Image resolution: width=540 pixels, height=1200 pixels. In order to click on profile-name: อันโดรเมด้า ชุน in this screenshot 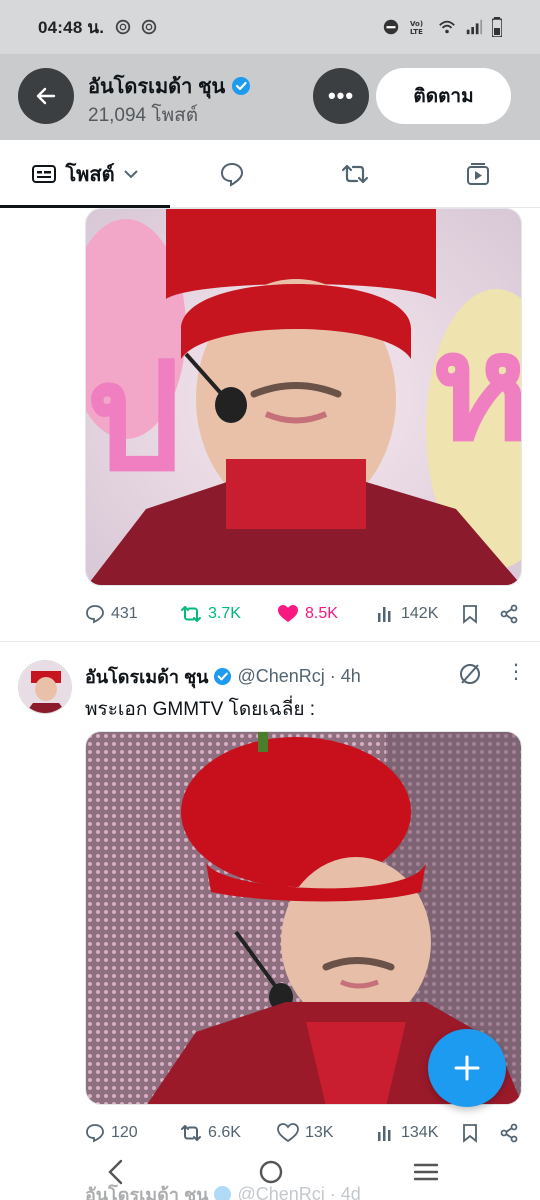, I will do `click(169, 86)`.